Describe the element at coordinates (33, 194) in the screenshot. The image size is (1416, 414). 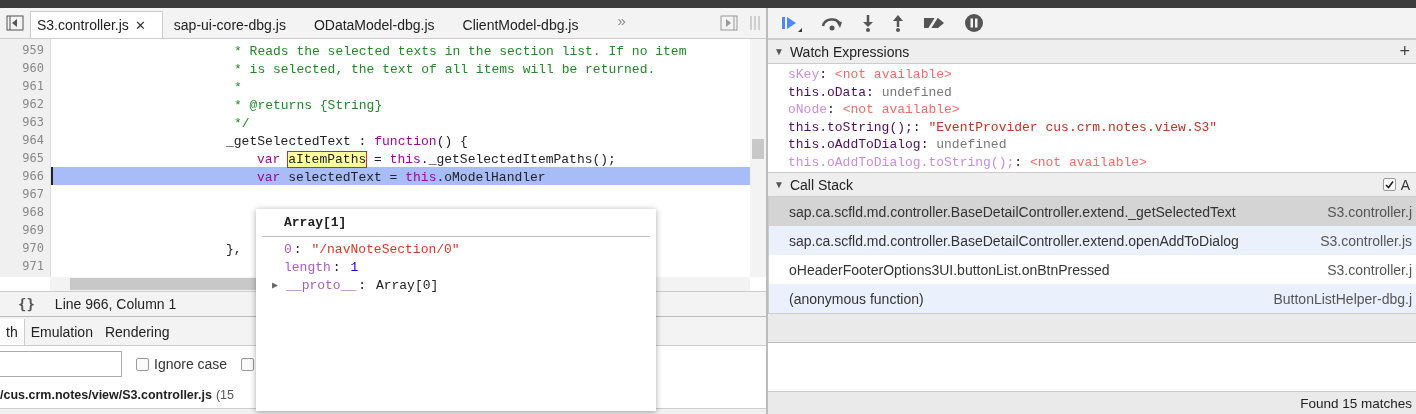
I see `line-number: 967` at that location.